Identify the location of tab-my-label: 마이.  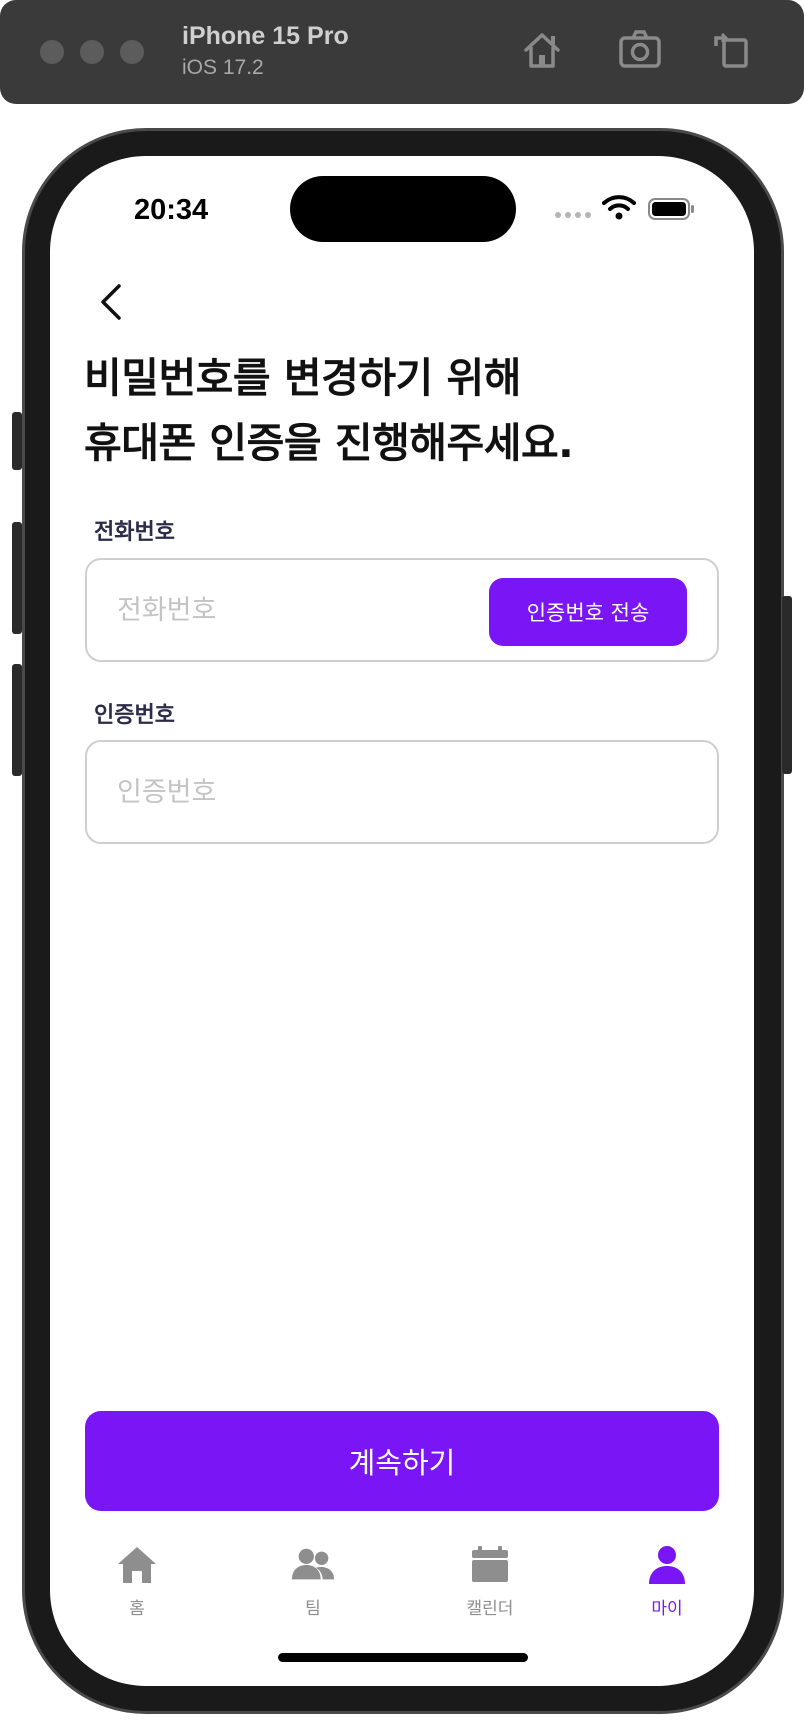
(667, 1609).